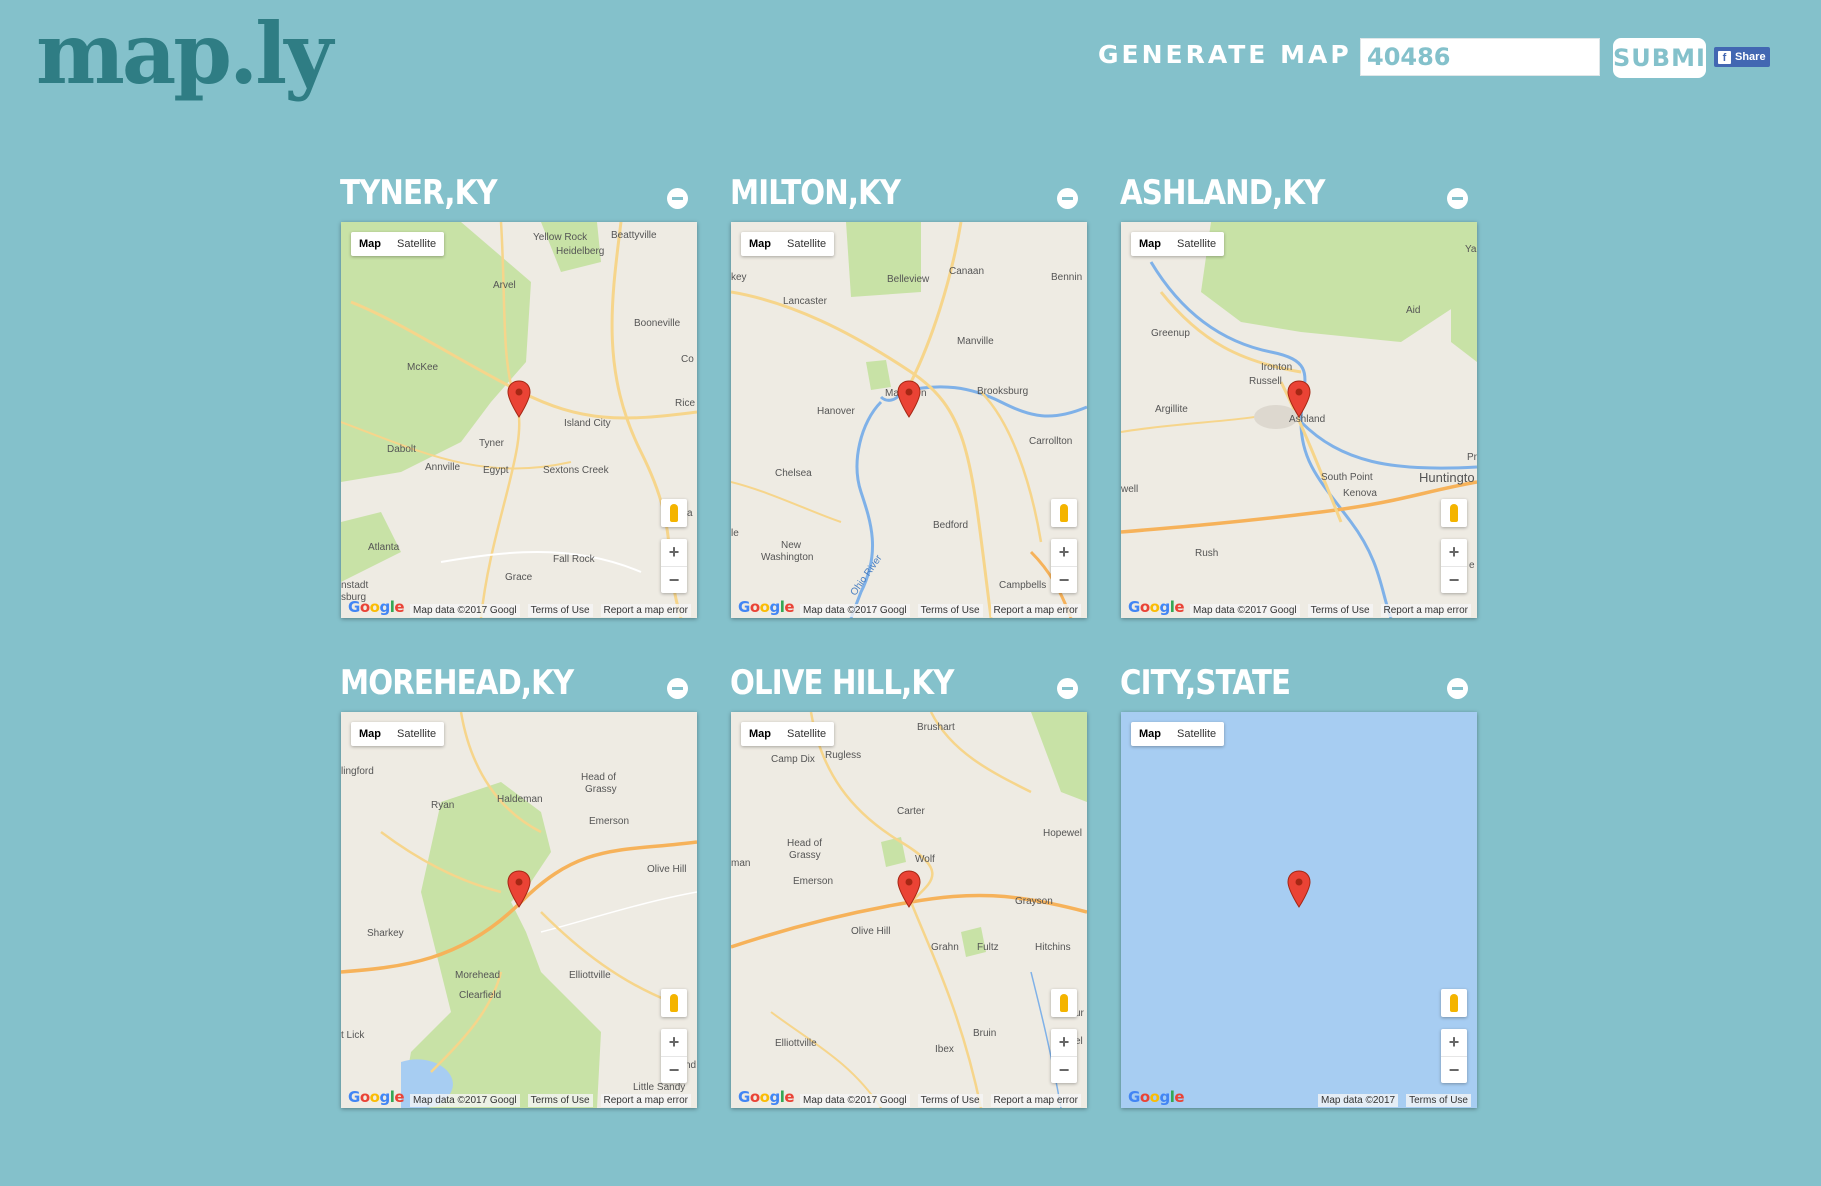 Image resolution: width=1821 pixels, height=1186 pixels. I want to click on map-place-label: Bedford, so click(951, 525).